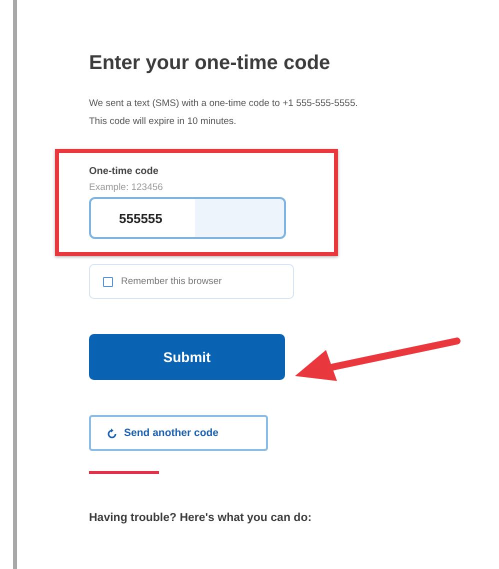 Image resolution: width=499 pixels, height=569 pixels. Describe the element at coordinates (187, 218) in the screenshot. I see `code-input-field: 555555` at that location.